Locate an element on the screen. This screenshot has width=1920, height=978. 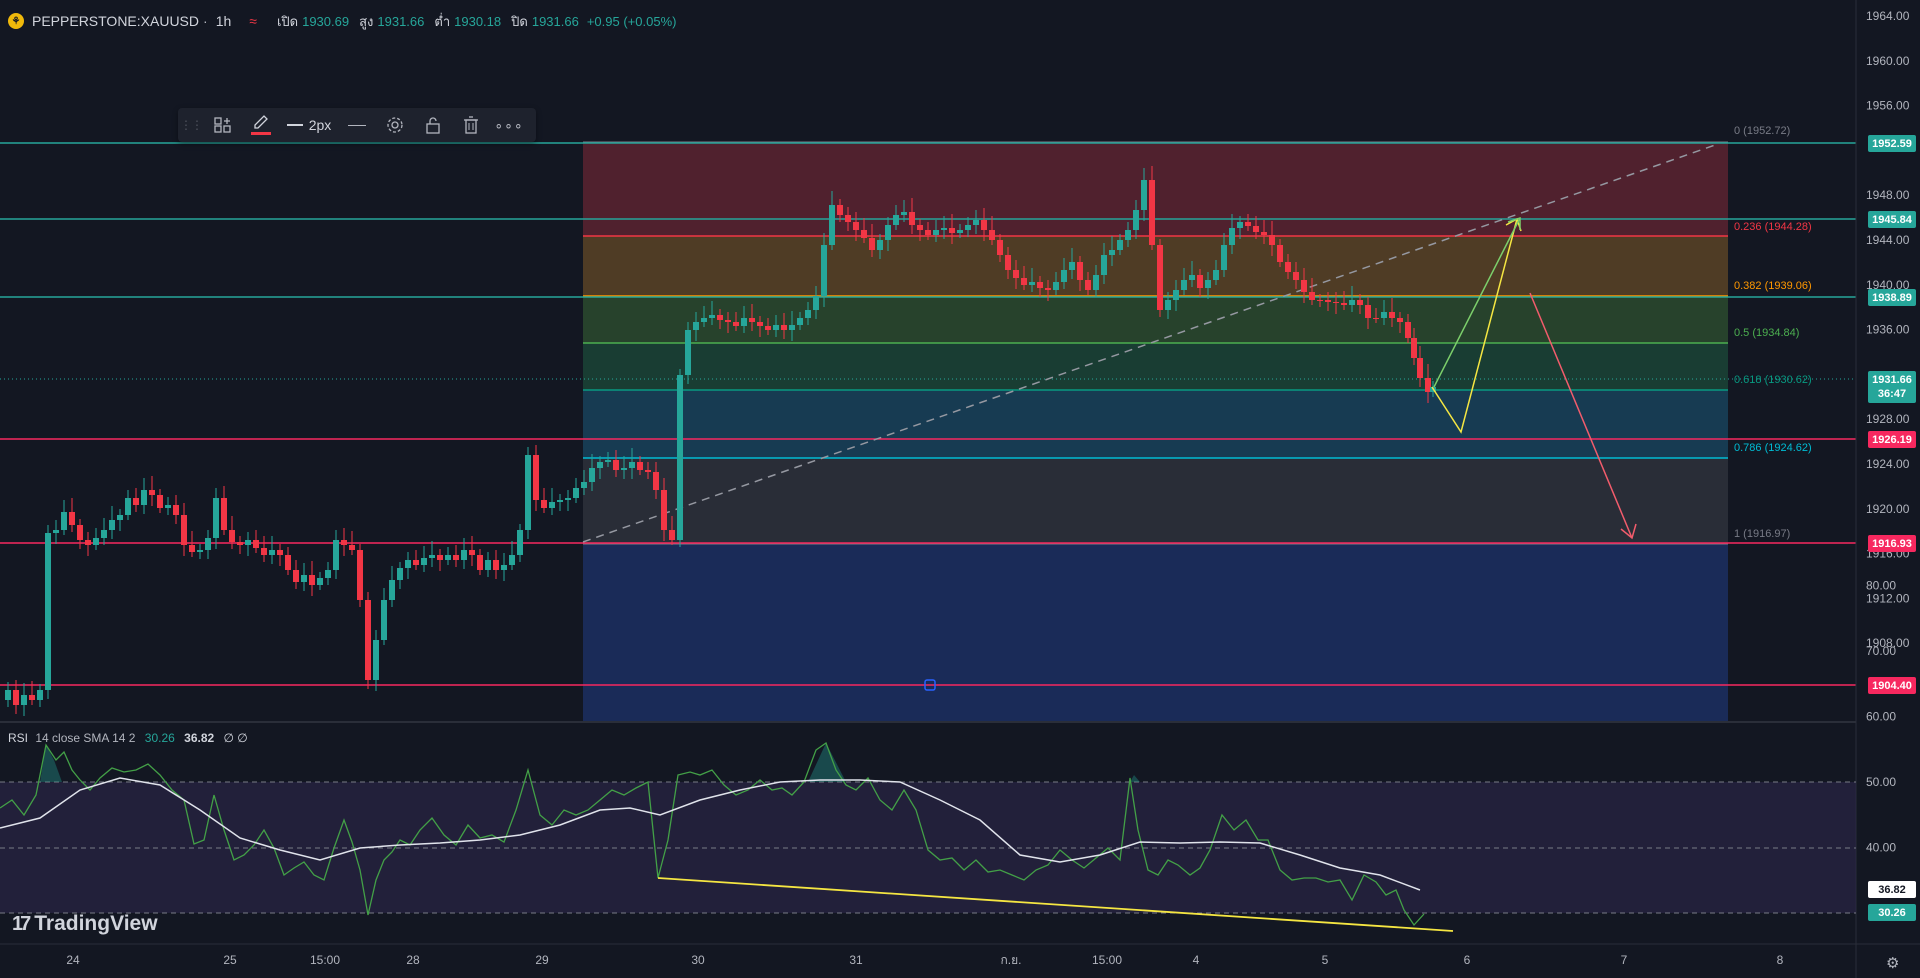
delete-button is located at coordinates (471, 125).